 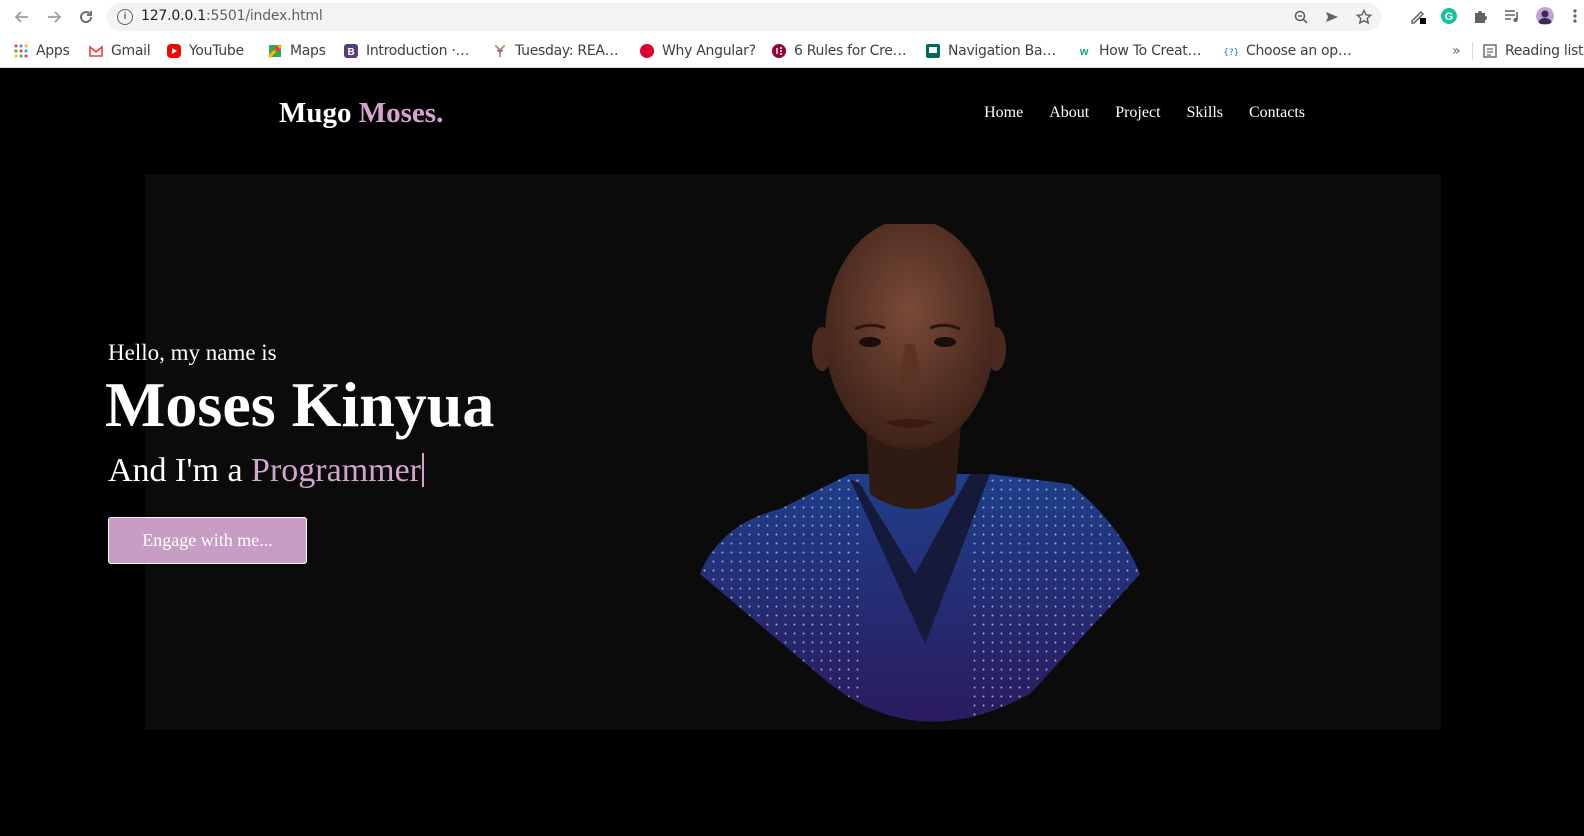 I want to click on svg-text: B, so click(x=351, y=52).